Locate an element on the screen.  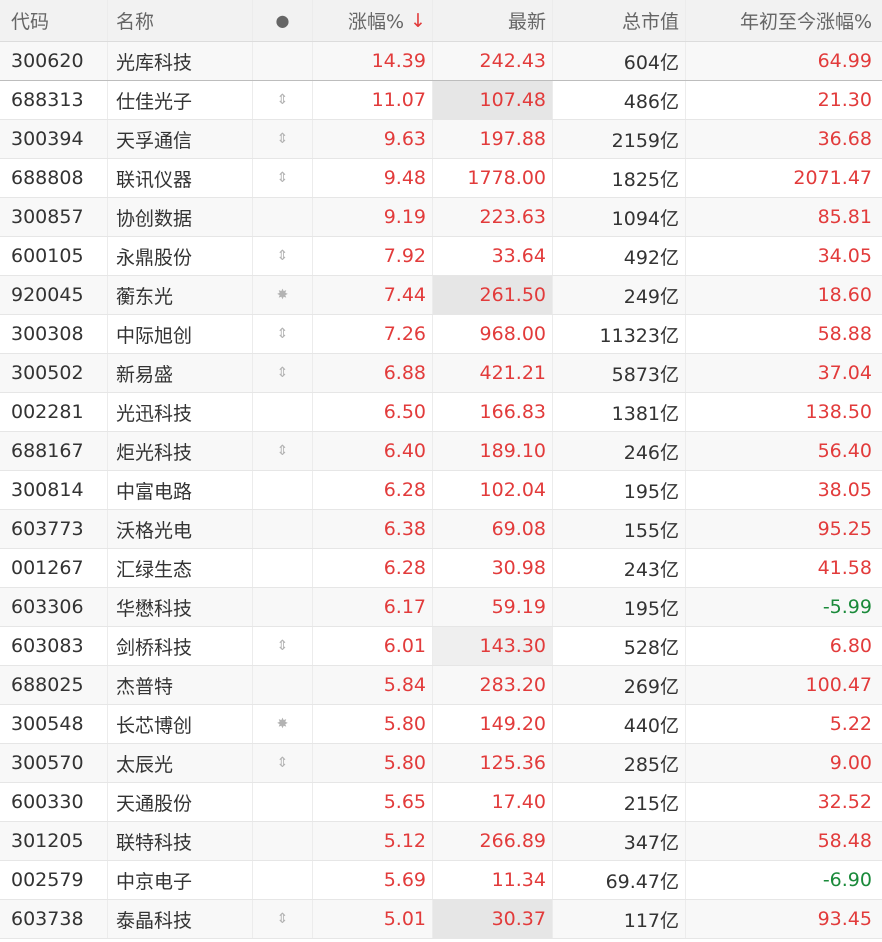
table-row: 688313 仕佳光子 ⇕ 11.07 107.48 486亿 21.30 is located at coordinates (441, 100).